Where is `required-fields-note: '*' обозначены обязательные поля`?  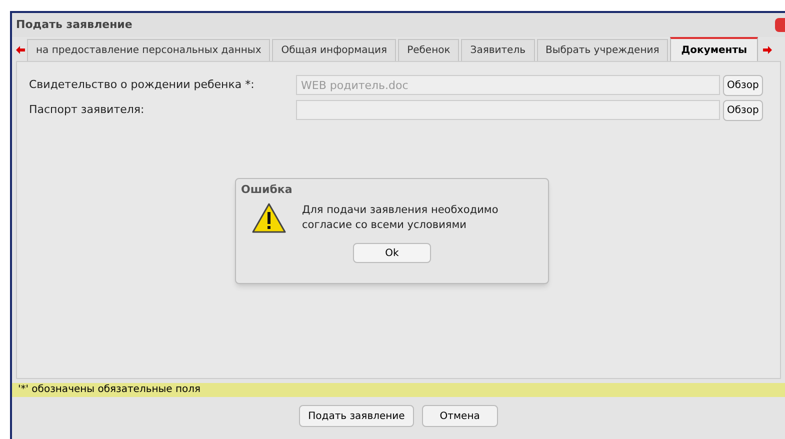
required-fields-note: '*' обозначены обязательные поля is located at coordinates (398, 390).